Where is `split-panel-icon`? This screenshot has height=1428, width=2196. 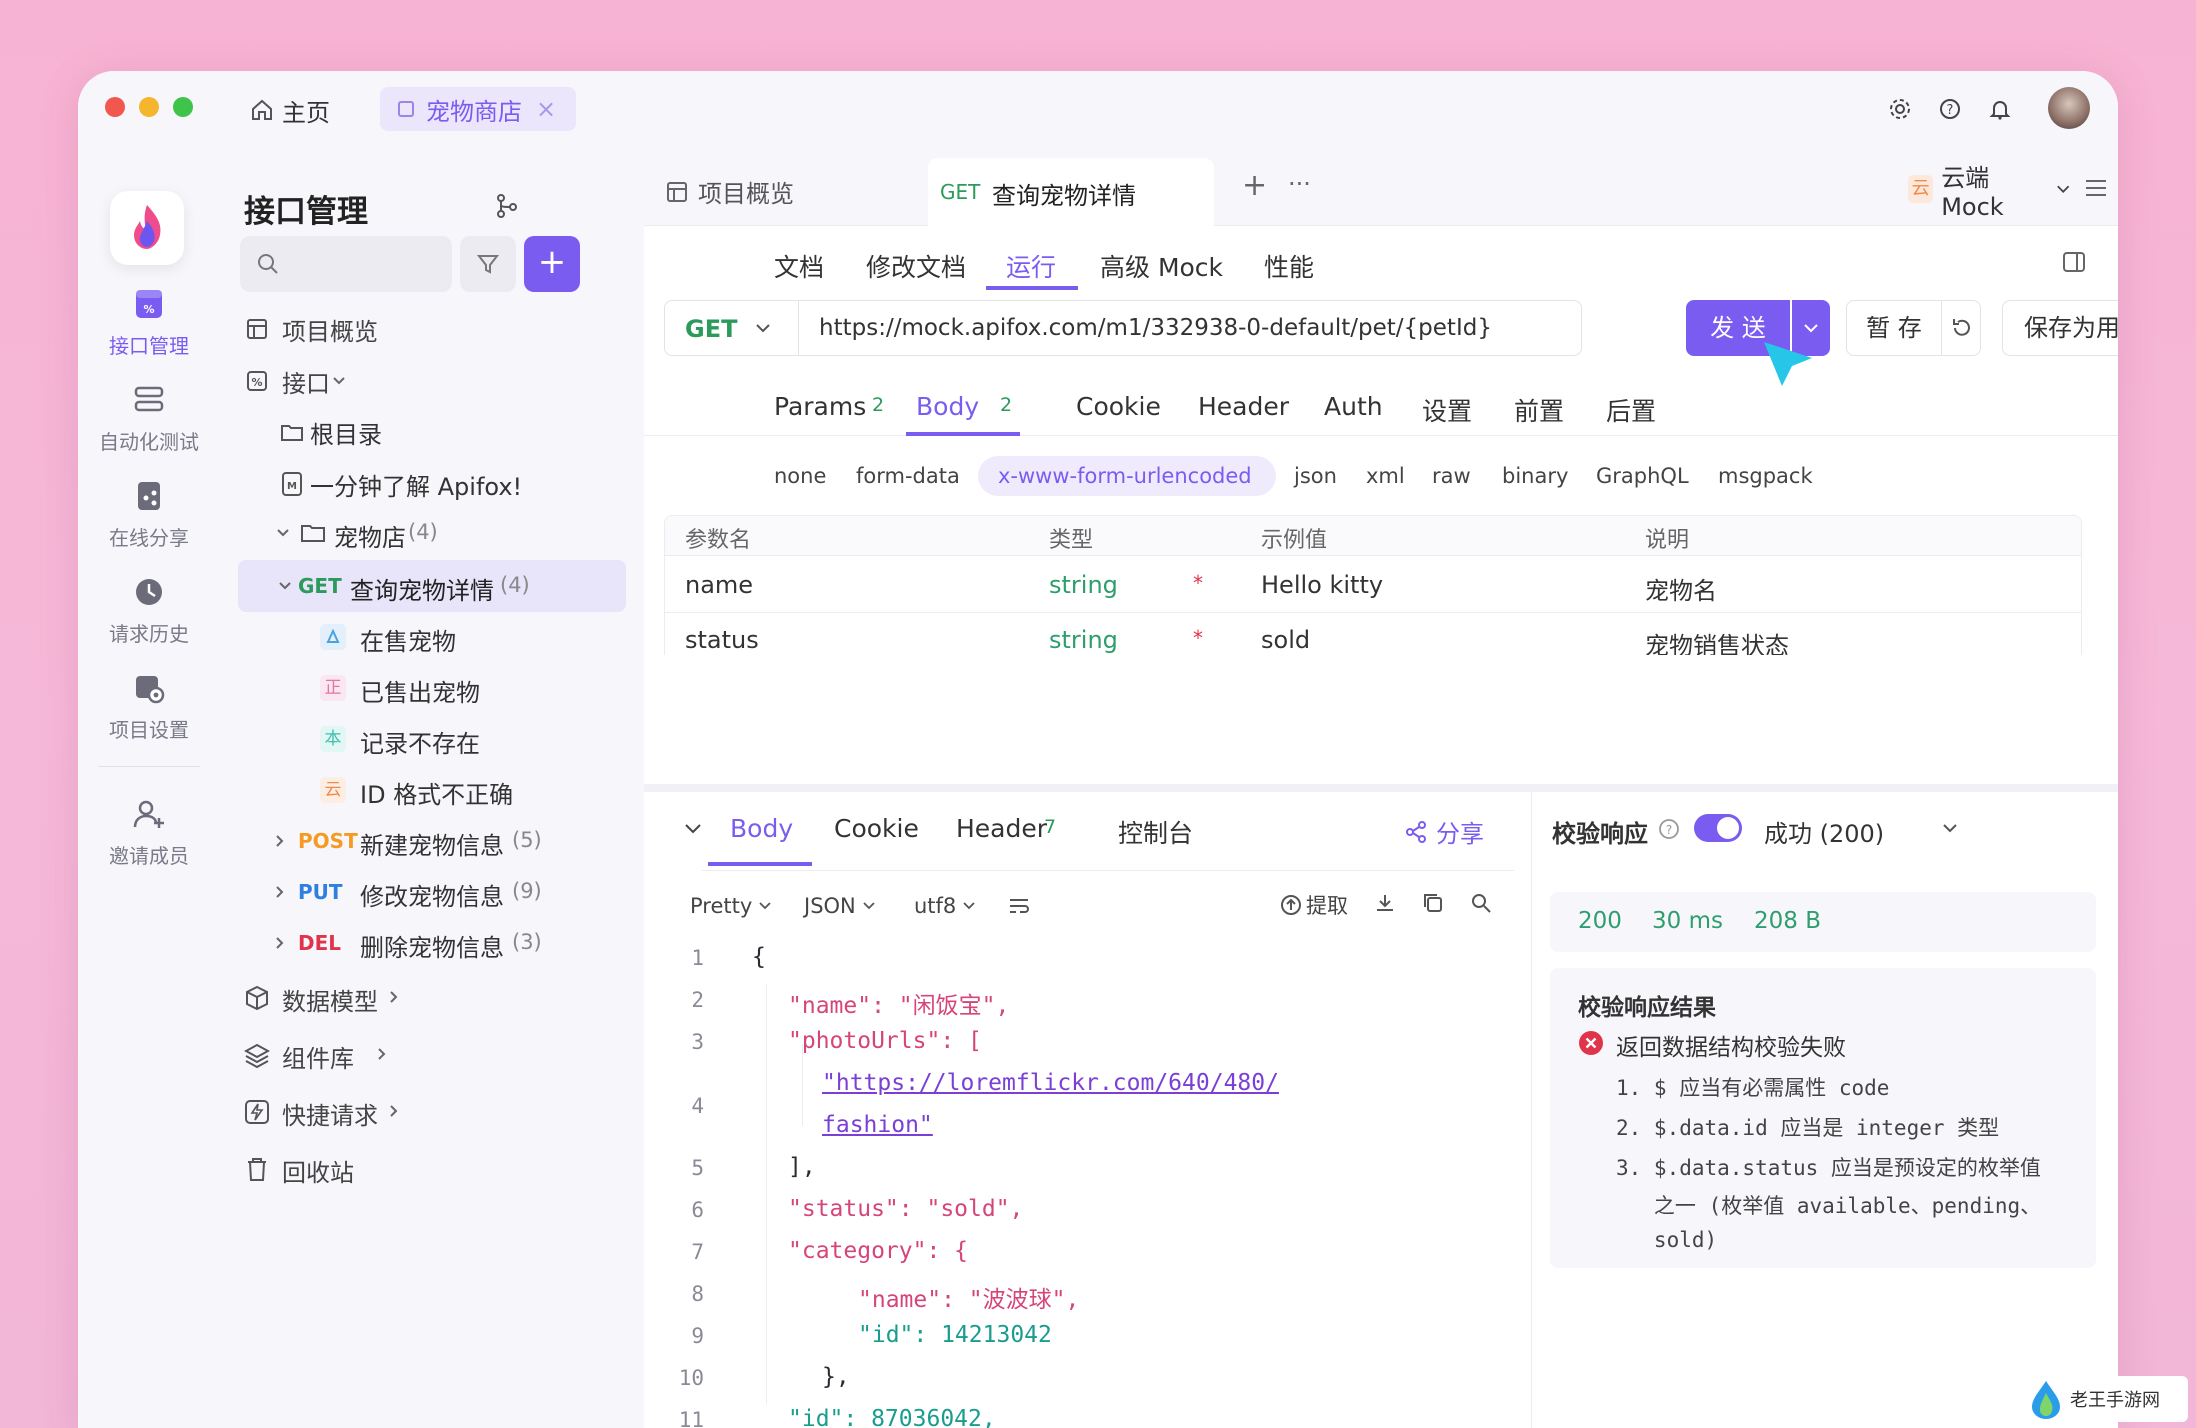 split-panel-icon is located at coordinates (2074, 262).